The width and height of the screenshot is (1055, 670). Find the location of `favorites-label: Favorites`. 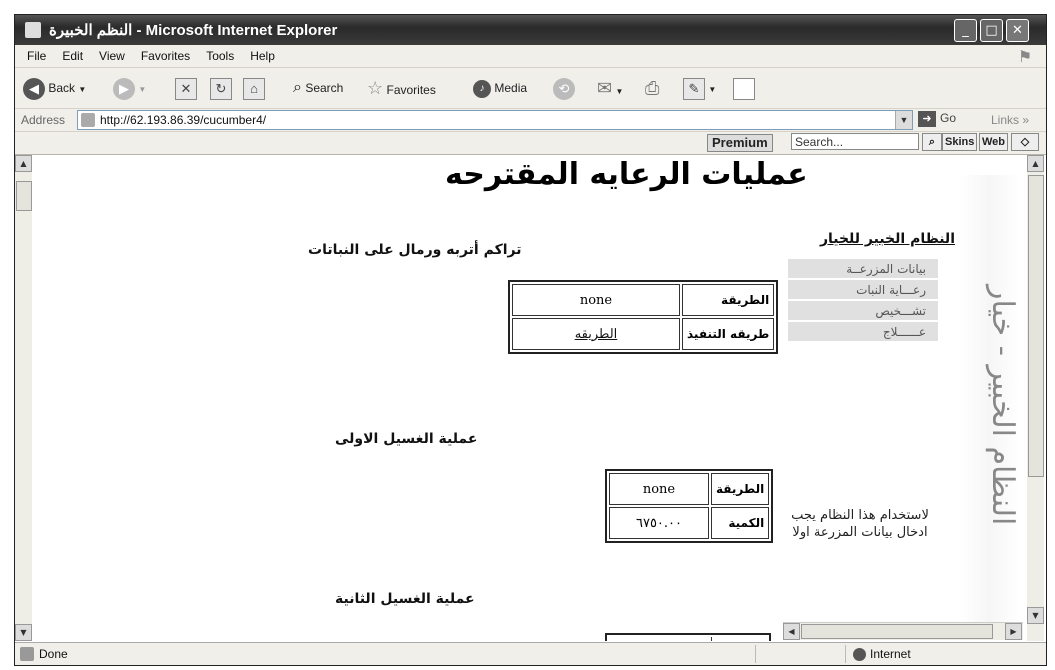

favorites-label: Favorites is located at coordinates (411, 90).